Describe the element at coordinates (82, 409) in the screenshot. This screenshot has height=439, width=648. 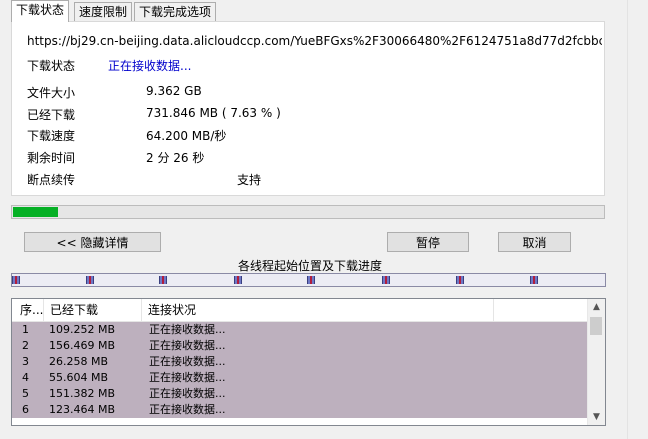
I see `row-downloaded: 123.464 MB` at that location.